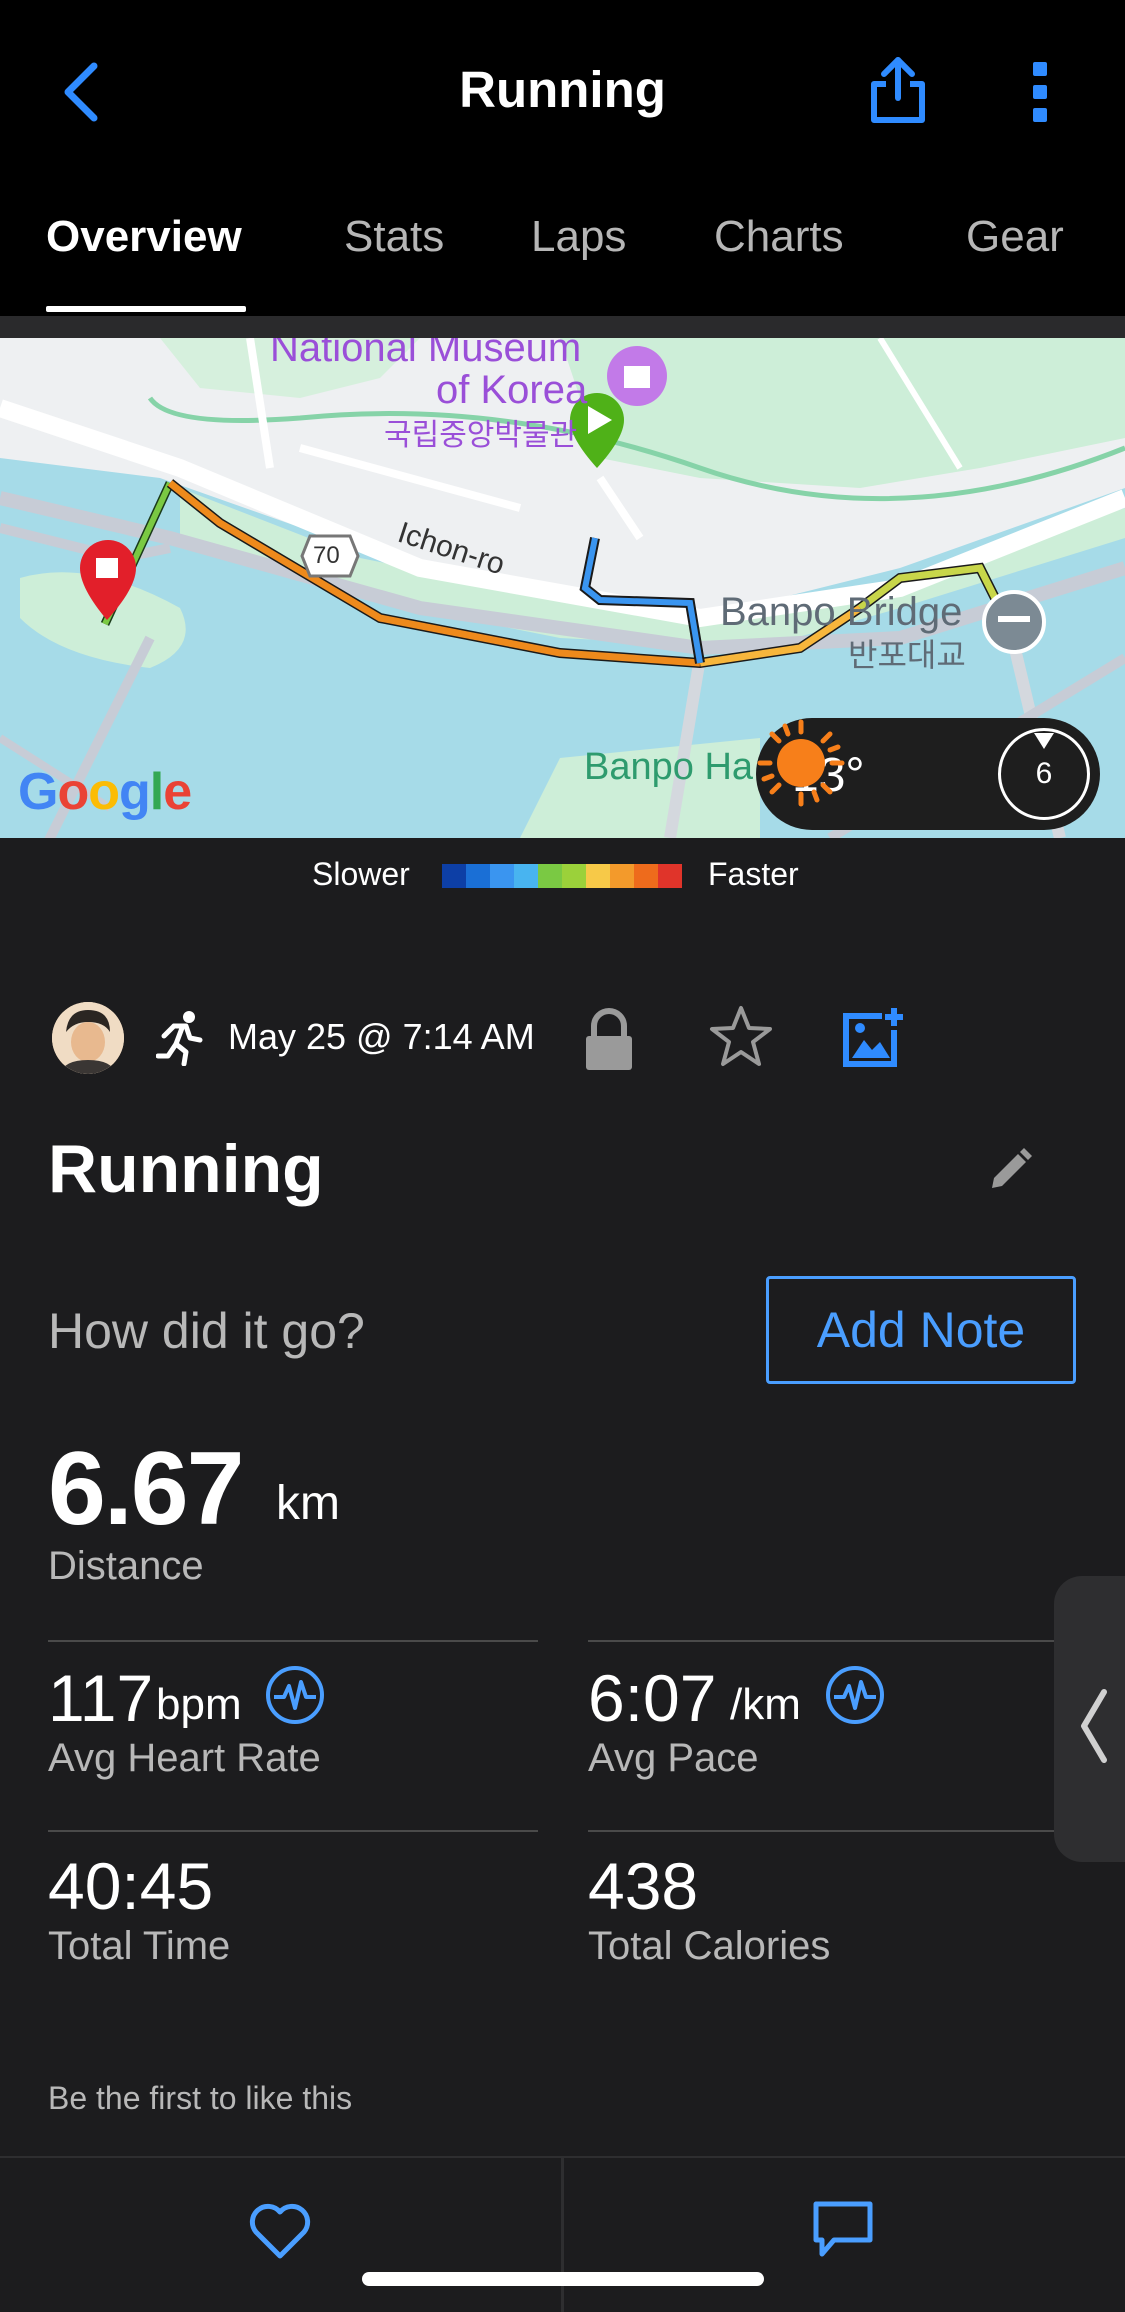  Describe the element at coordinates (765, 1704) in the screenshot. I see `avg-pace-unit: /km` at that location.